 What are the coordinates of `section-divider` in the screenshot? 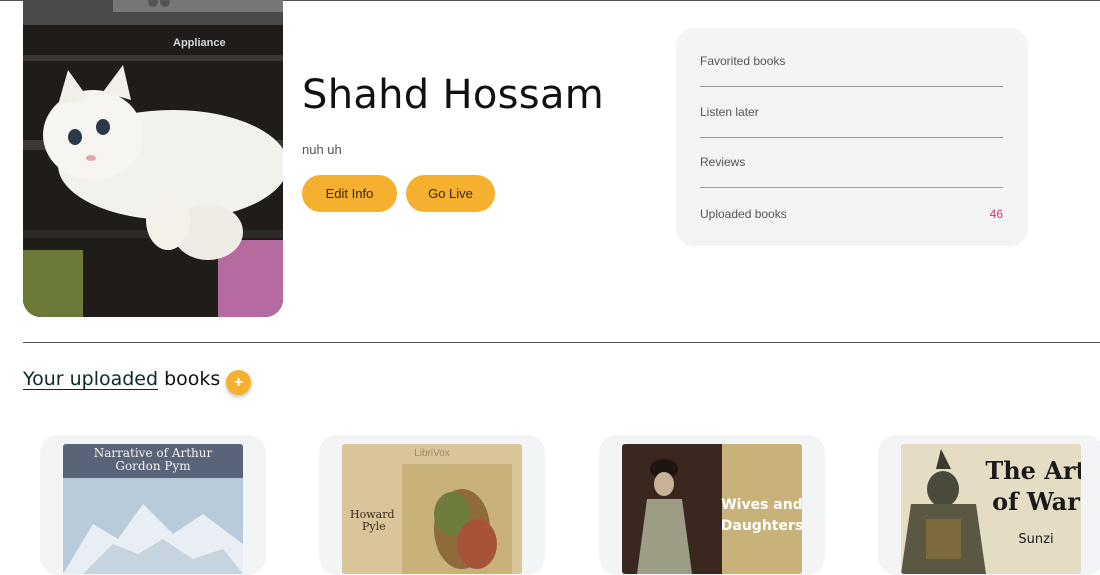 It's located at (561, 342).